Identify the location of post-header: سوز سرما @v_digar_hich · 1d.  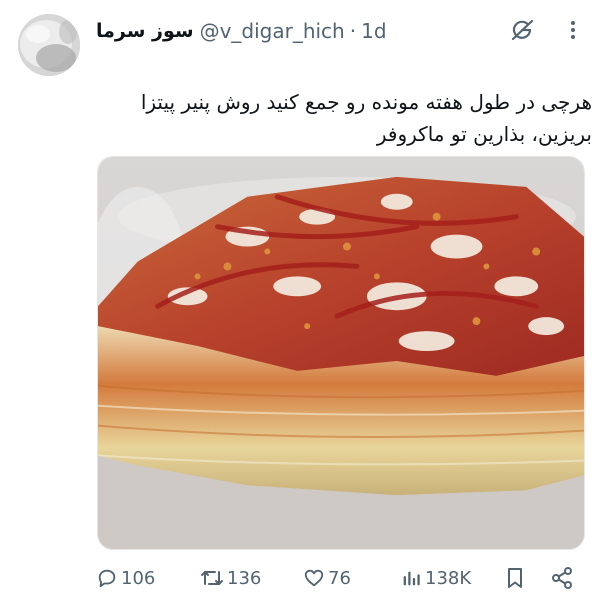
(241, 31).